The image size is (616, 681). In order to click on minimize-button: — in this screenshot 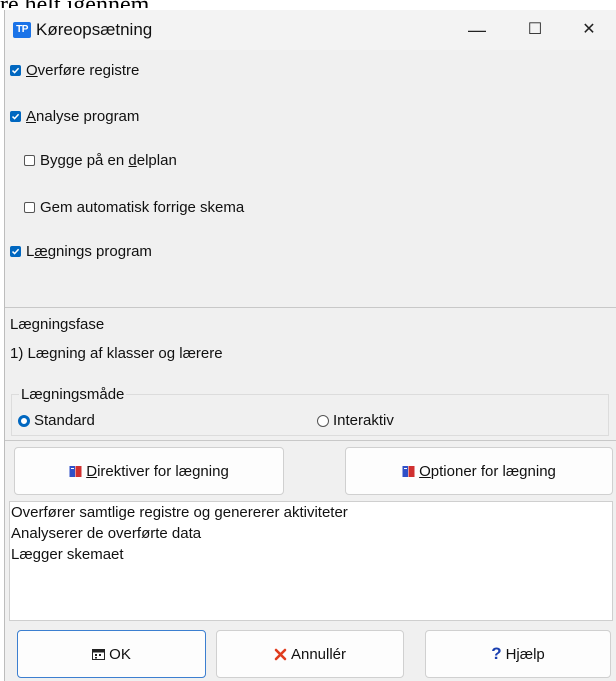, I will do `click(477, 30)`.